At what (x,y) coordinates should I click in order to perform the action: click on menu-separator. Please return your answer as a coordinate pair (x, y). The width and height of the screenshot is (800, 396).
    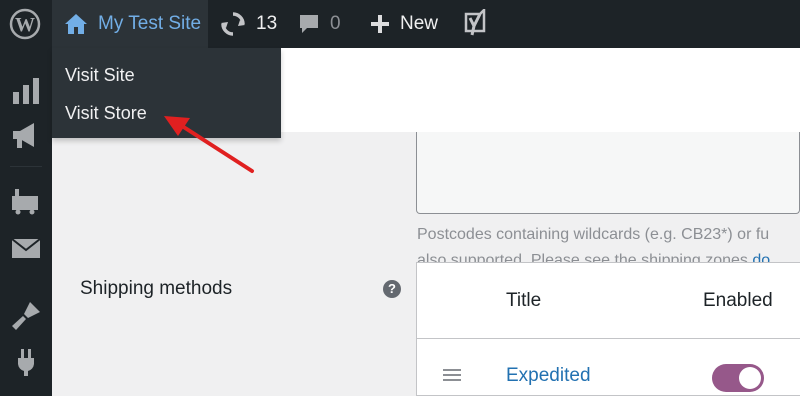
    Looking at the image, I should click on (26, 166).